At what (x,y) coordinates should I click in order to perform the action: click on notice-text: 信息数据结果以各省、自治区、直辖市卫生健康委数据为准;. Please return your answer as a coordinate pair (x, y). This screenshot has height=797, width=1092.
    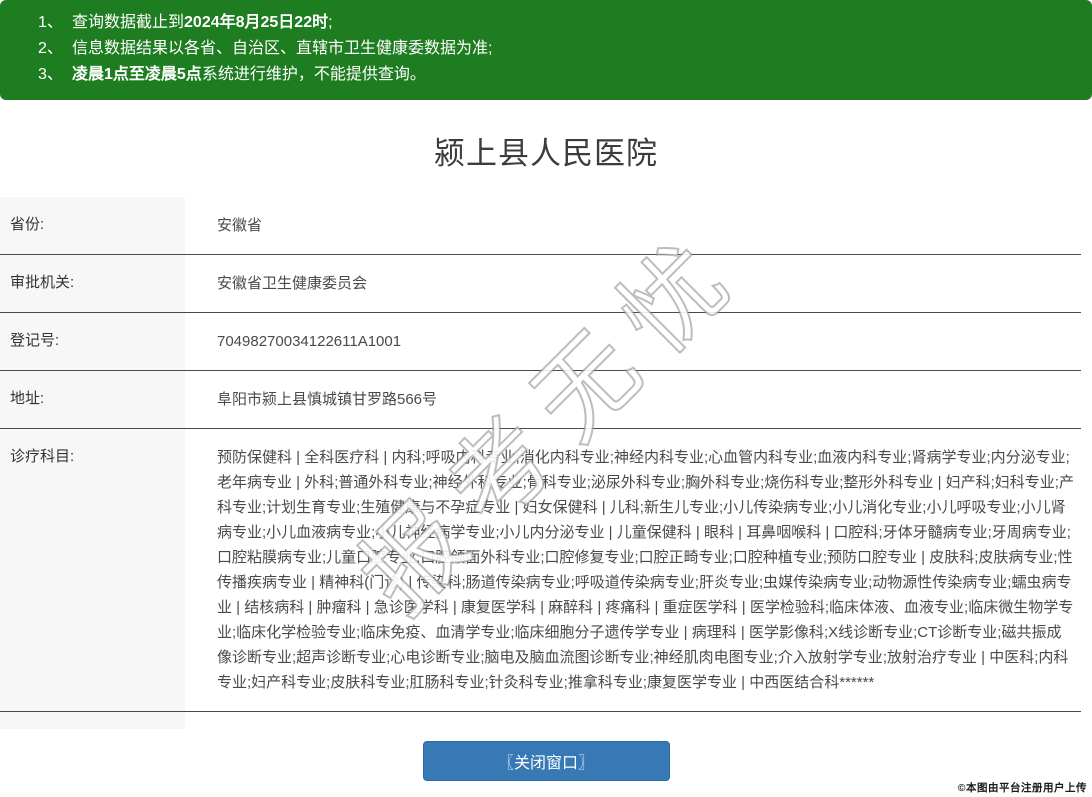
    Looking at the image, I should click on (282, 48).